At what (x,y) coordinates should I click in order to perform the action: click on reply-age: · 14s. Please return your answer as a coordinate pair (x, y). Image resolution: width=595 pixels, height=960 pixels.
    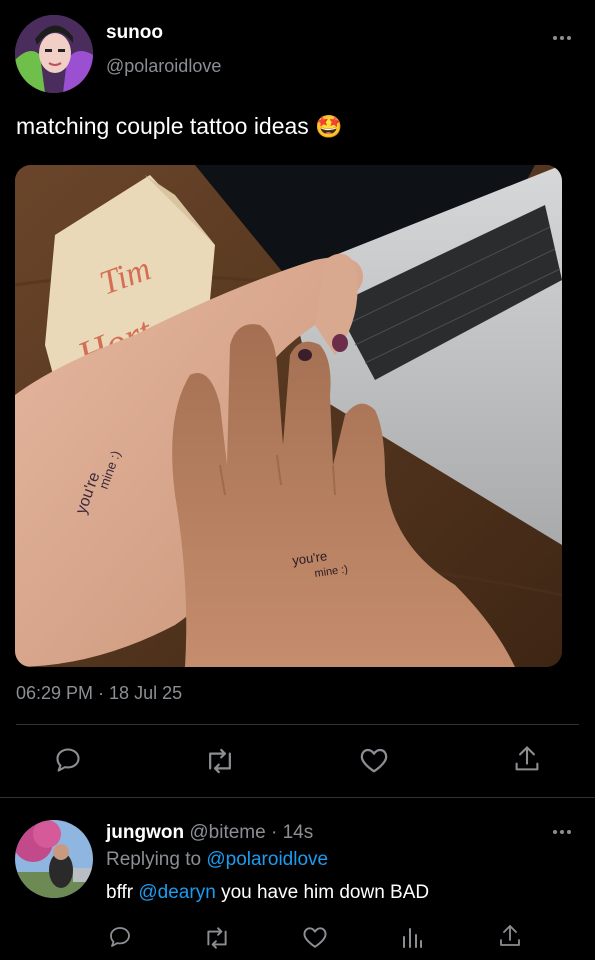
    Looking at the image, I should click on (292, 832).